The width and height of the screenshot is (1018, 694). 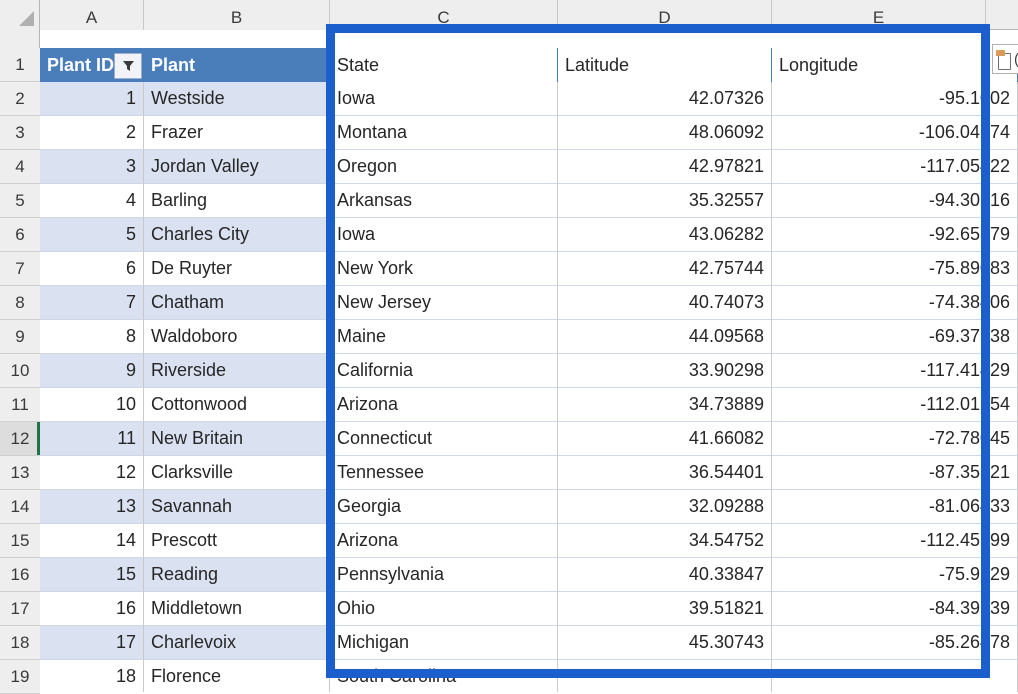 I want to click on cell-plant-id: 1, so click(x=92, y=99).